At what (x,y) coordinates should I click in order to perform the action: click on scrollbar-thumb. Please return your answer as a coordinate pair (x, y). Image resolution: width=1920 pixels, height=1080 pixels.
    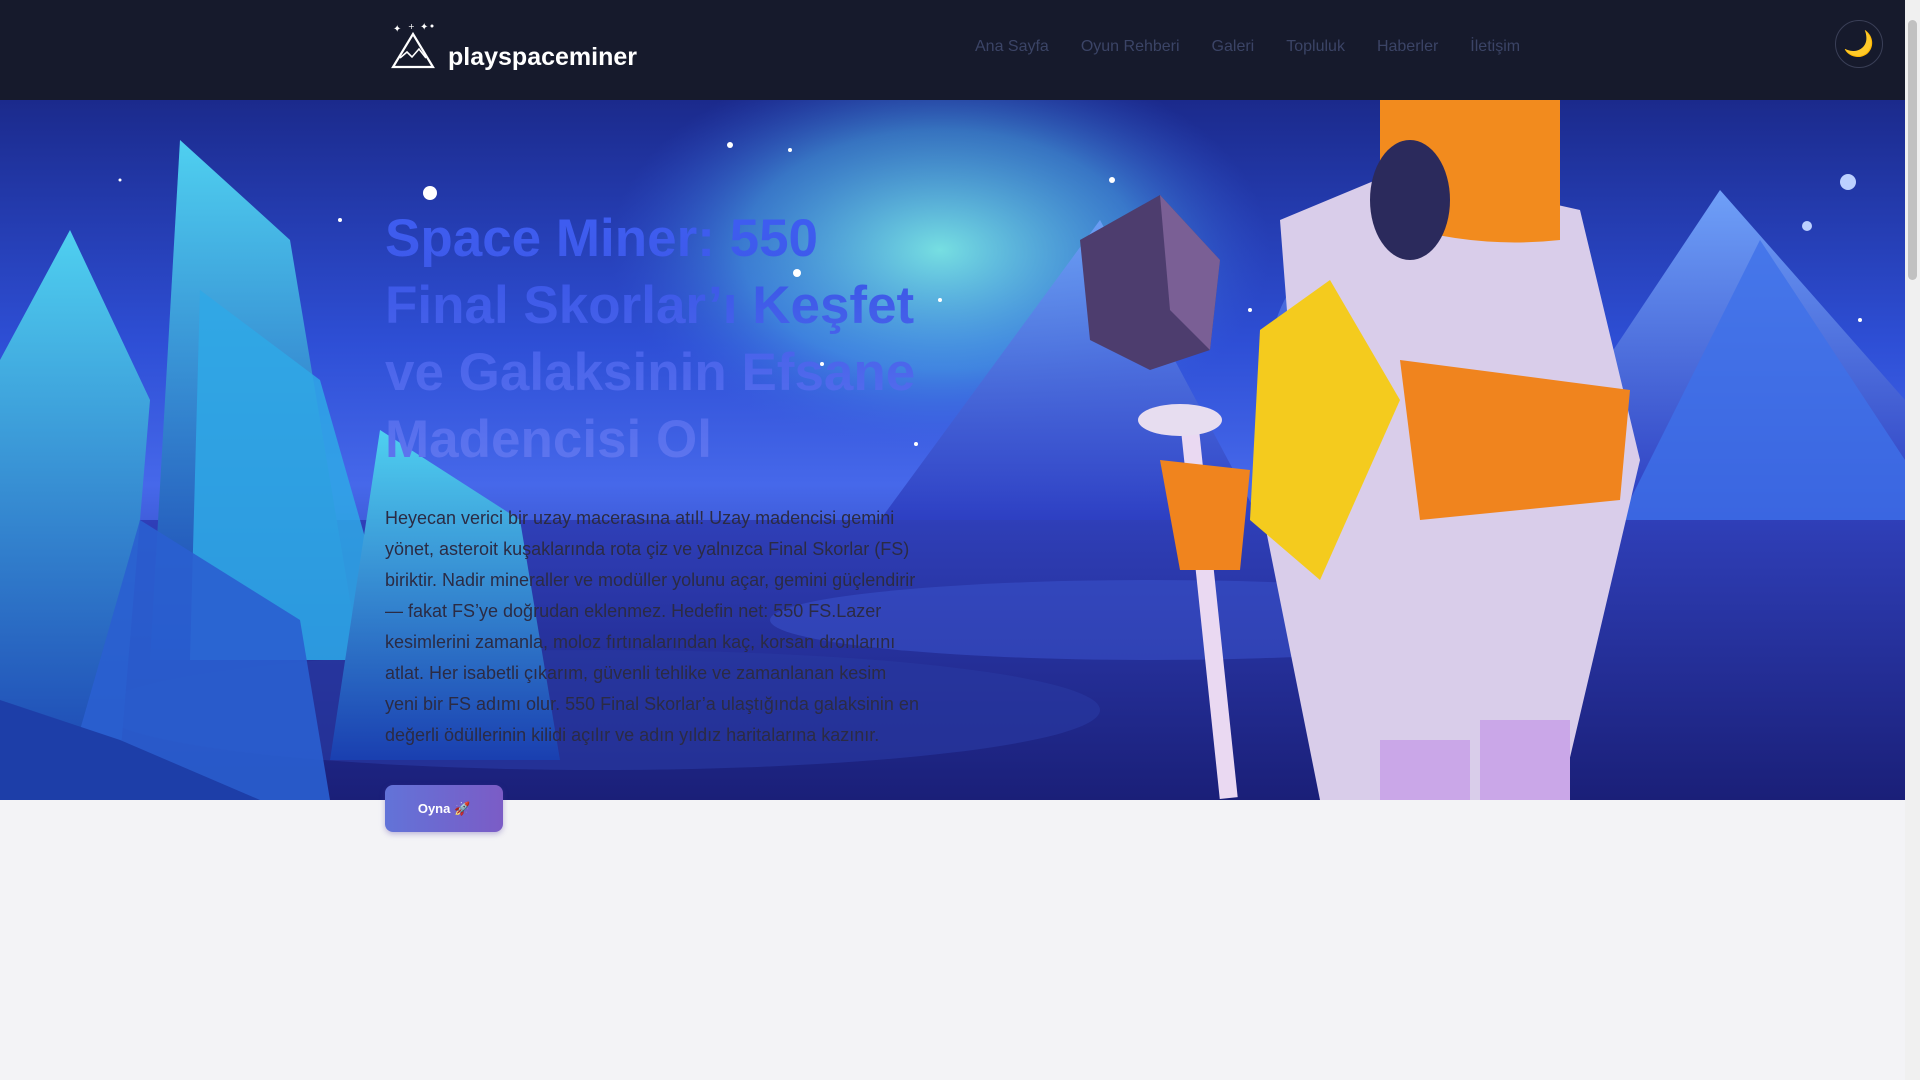
    Looking at the image, I should click on (1912, 150).